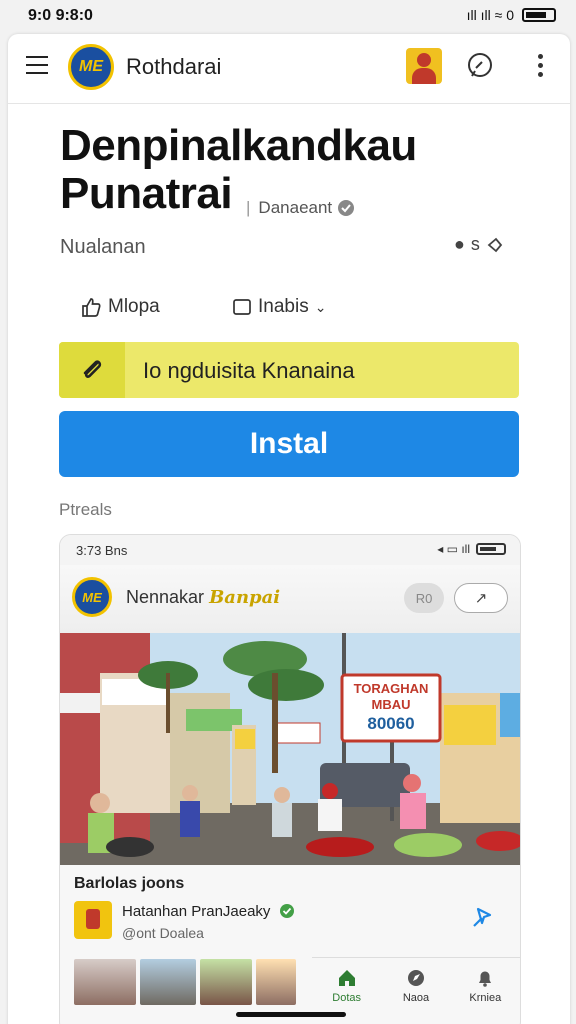 Image resolution: width=576 pixels, height=1024 pixels. Describe the element at coordinates (347, 998) in the screenshot. I see `nav-label-home: Dotas` at that location.